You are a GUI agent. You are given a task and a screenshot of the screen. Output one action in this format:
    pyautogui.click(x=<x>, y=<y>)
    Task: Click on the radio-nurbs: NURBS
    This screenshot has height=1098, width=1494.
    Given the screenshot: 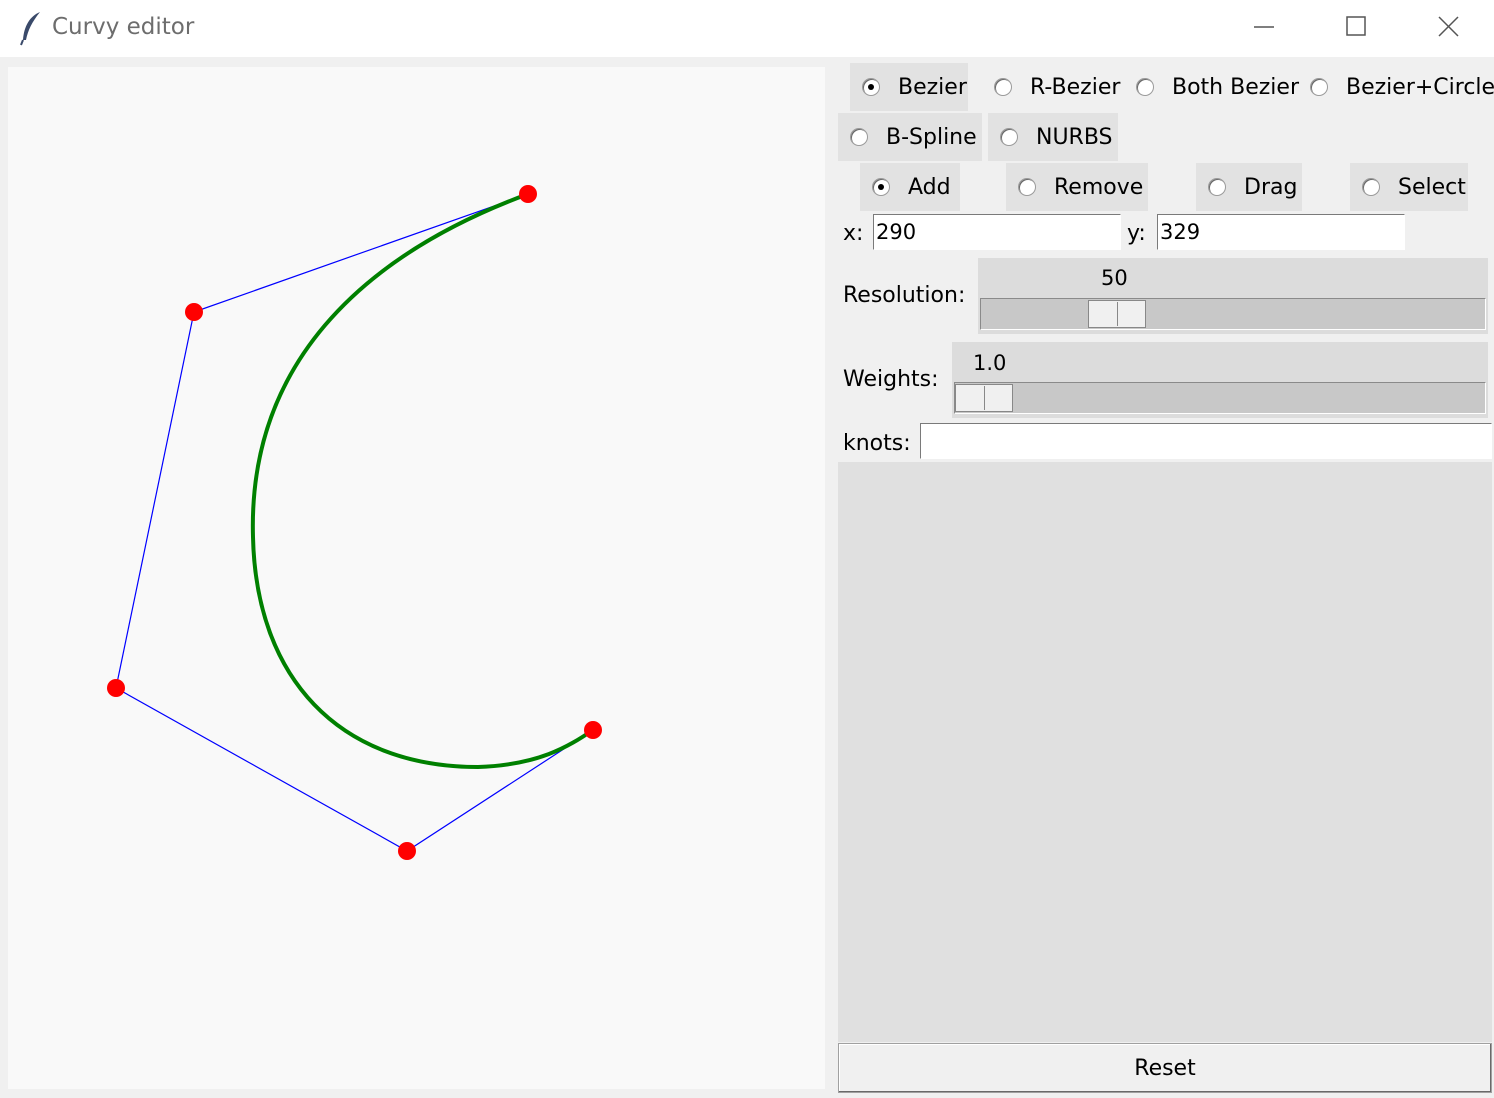 What is the action you would take?
    pyautogui.click(x=1053, y=137)
    